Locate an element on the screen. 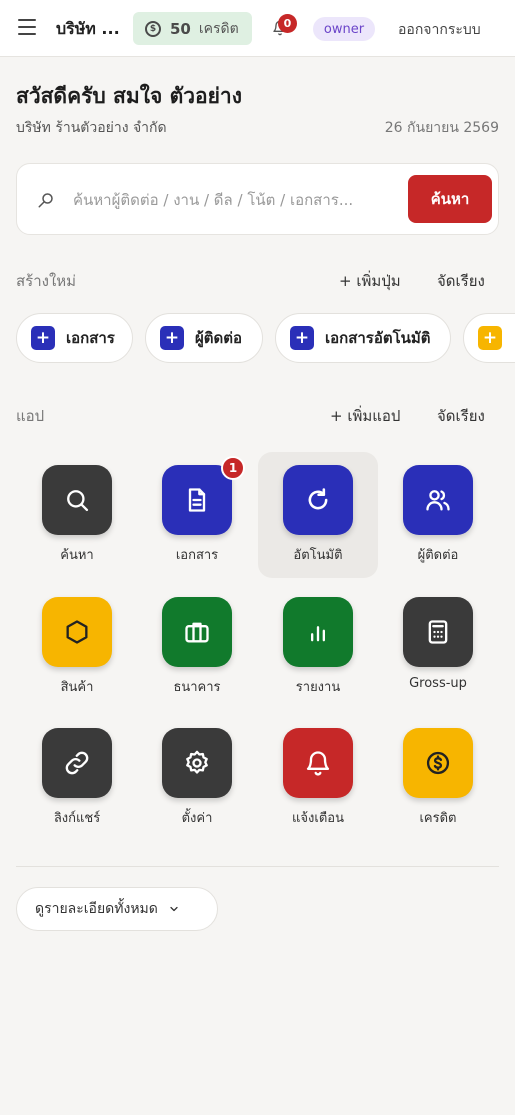 The width and height of the screenshot is (515, 1115). app-label: ลิงก์แชร์ is located at coordinates (77, 818).